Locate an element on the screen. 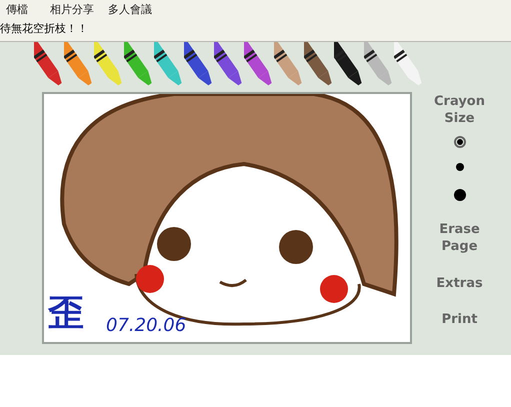 The height and width of the screenshot is (407, 511). crayon-size-label: Crayon Size is located at coordinates (459, 111).